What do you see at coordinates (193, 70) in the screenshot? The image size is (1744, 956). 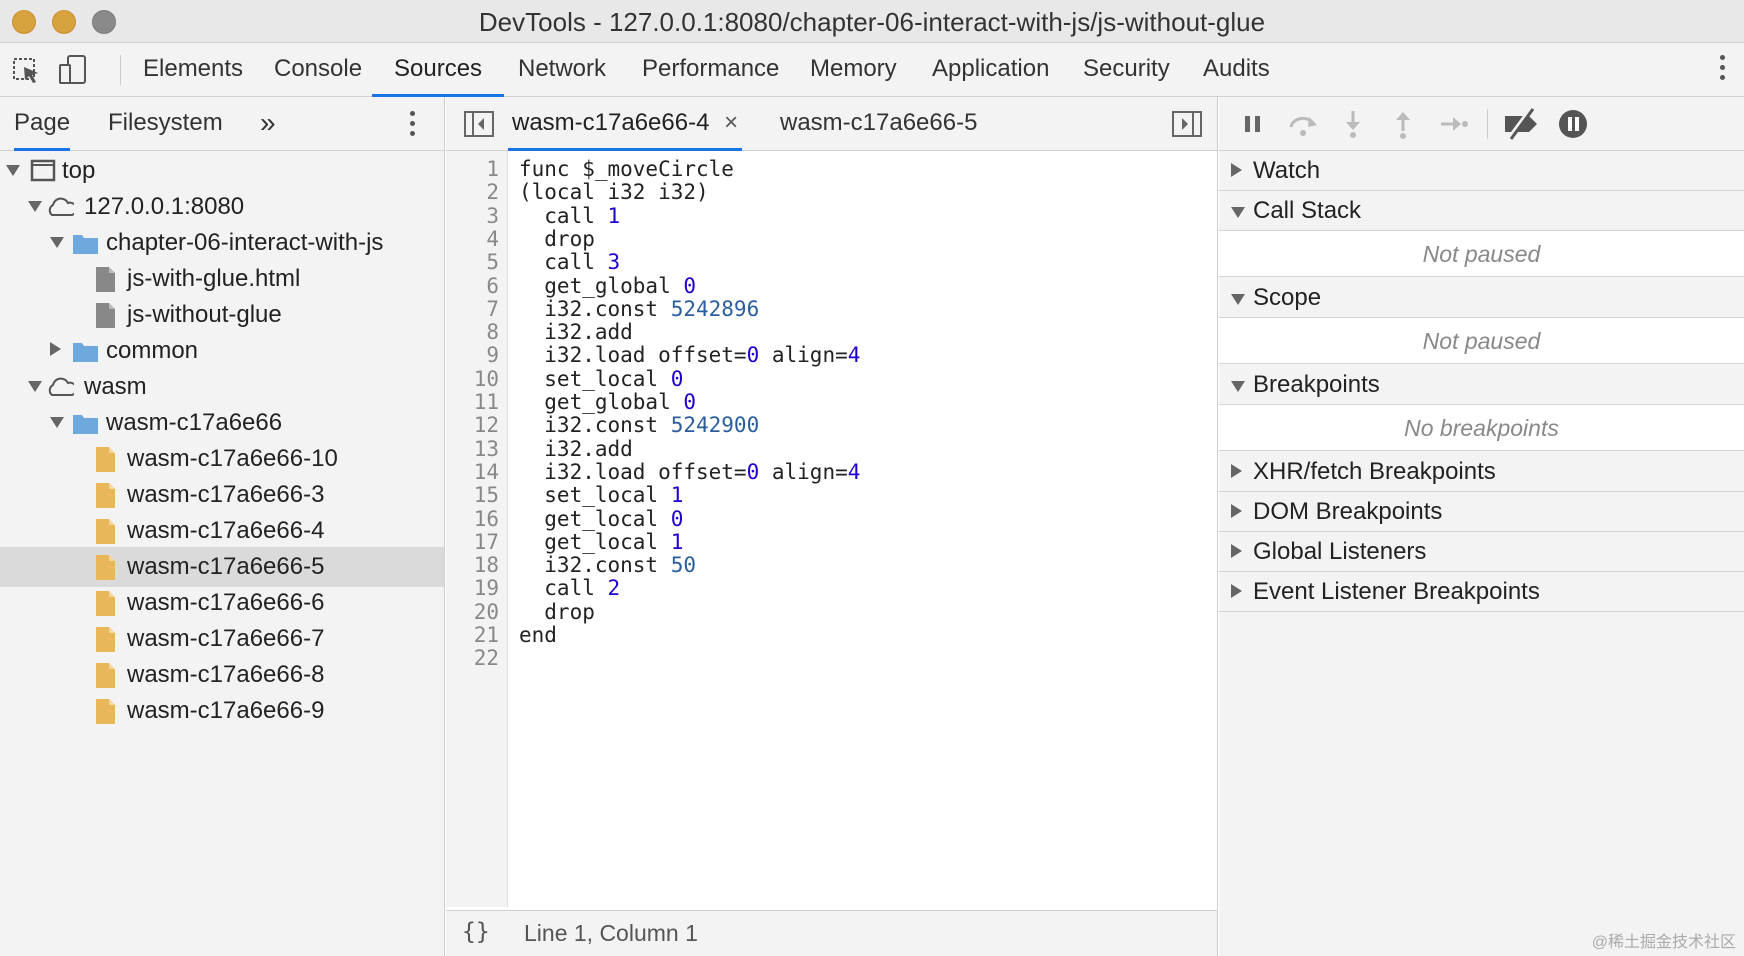 I see `tab-elements: Elements` at bounding box center [193, 70].